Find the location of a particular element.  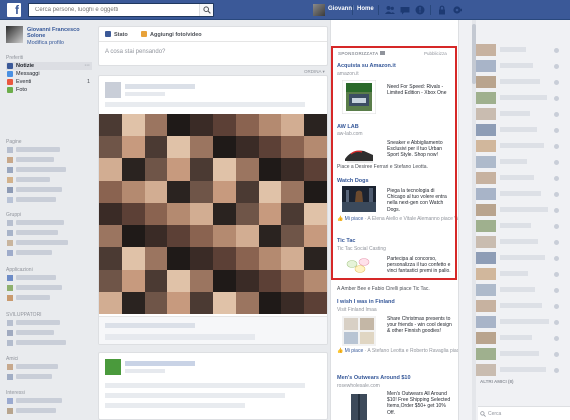

interest-link is located at coordinates (36, 410).